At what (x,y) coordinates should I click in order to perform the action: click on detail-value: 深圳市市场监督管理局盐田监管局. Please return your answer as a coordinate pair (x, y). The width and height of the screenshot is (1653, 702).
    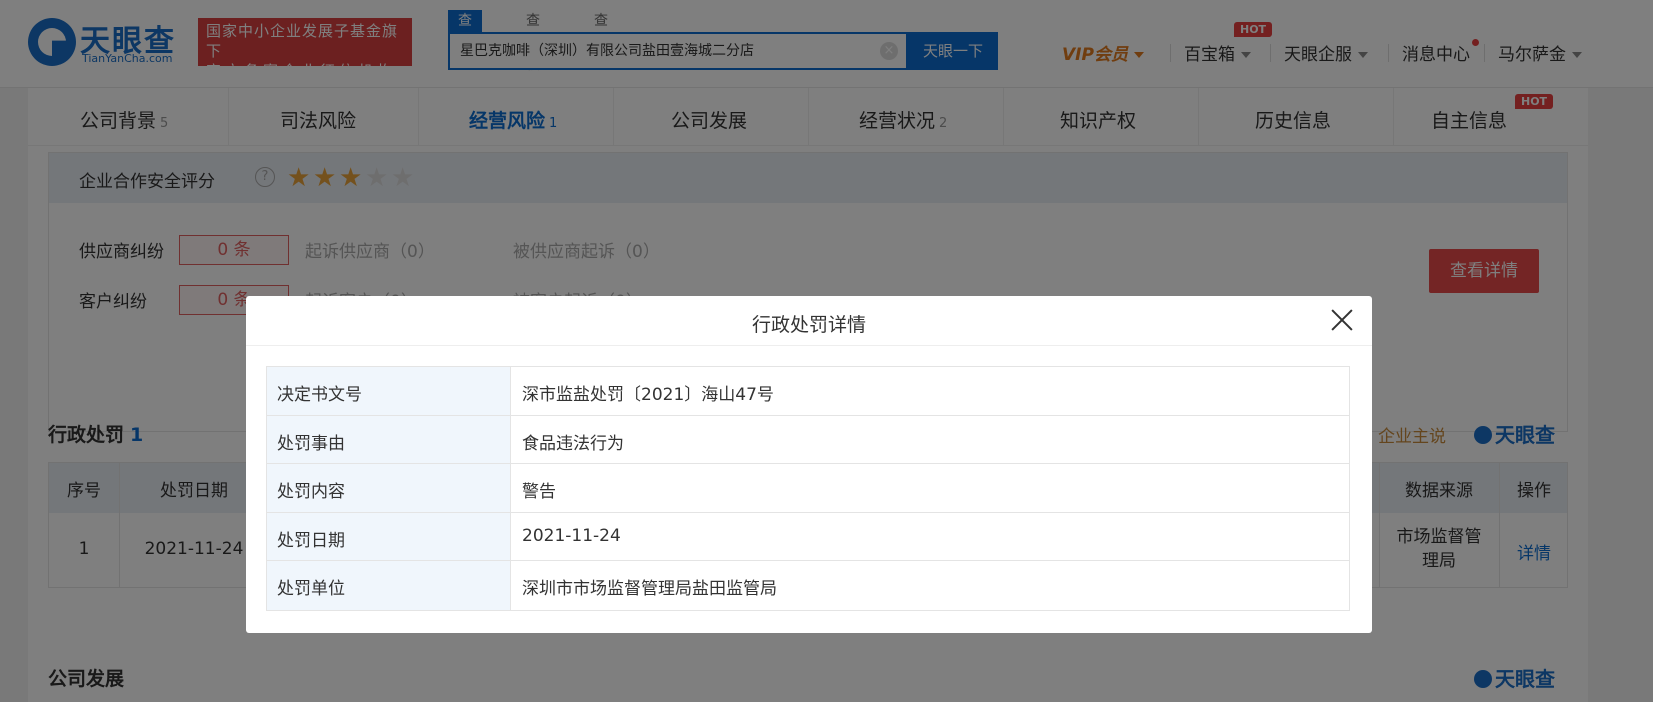
    Looking at the image, I should click on (649, 589).